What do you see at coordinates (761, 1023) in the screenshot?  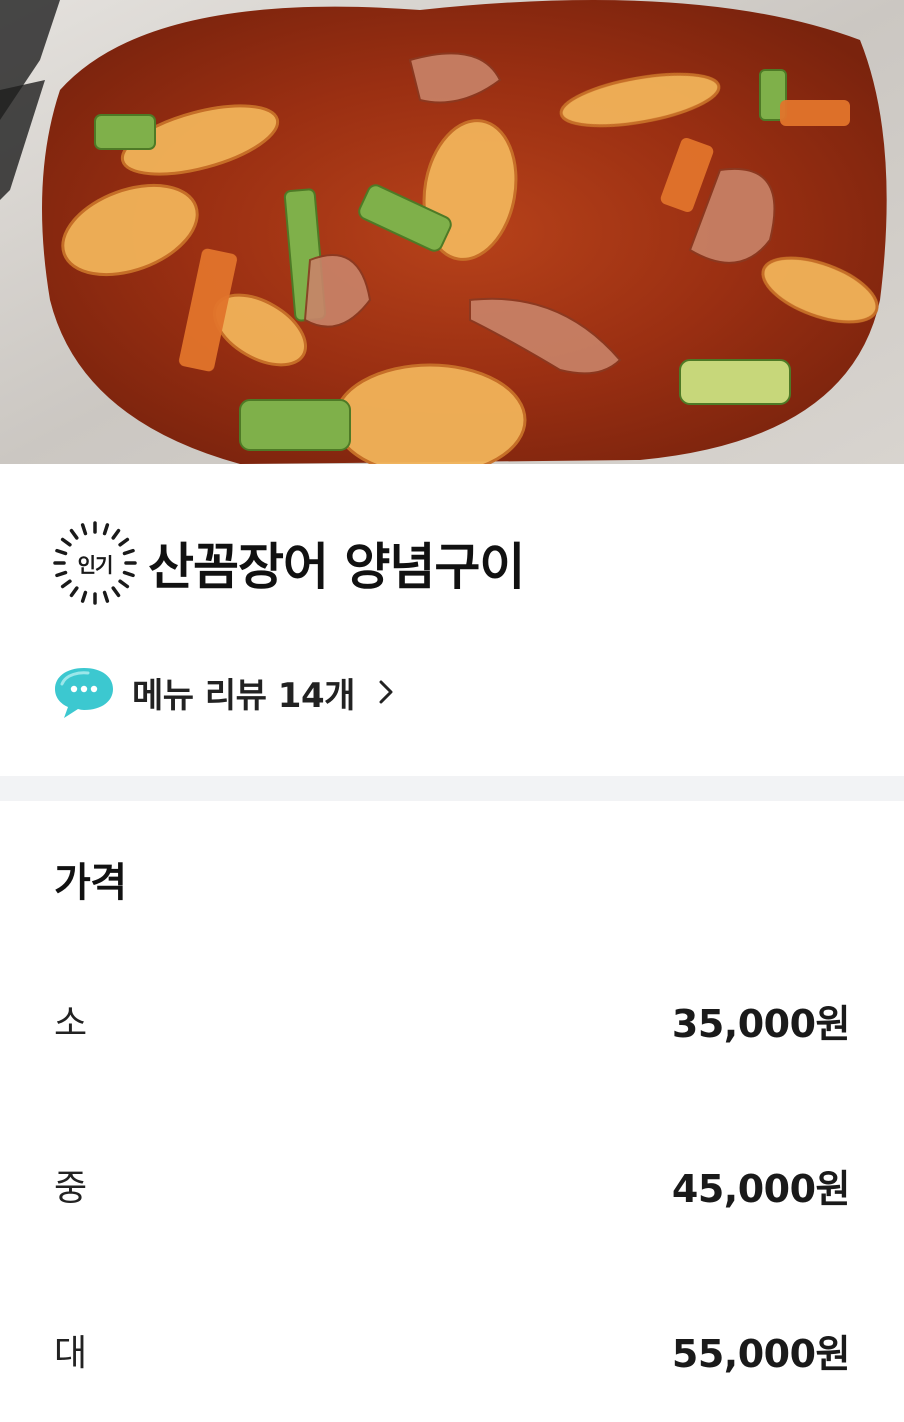 I see `price-value: 35,000원` at bounding box center [761, 1023].